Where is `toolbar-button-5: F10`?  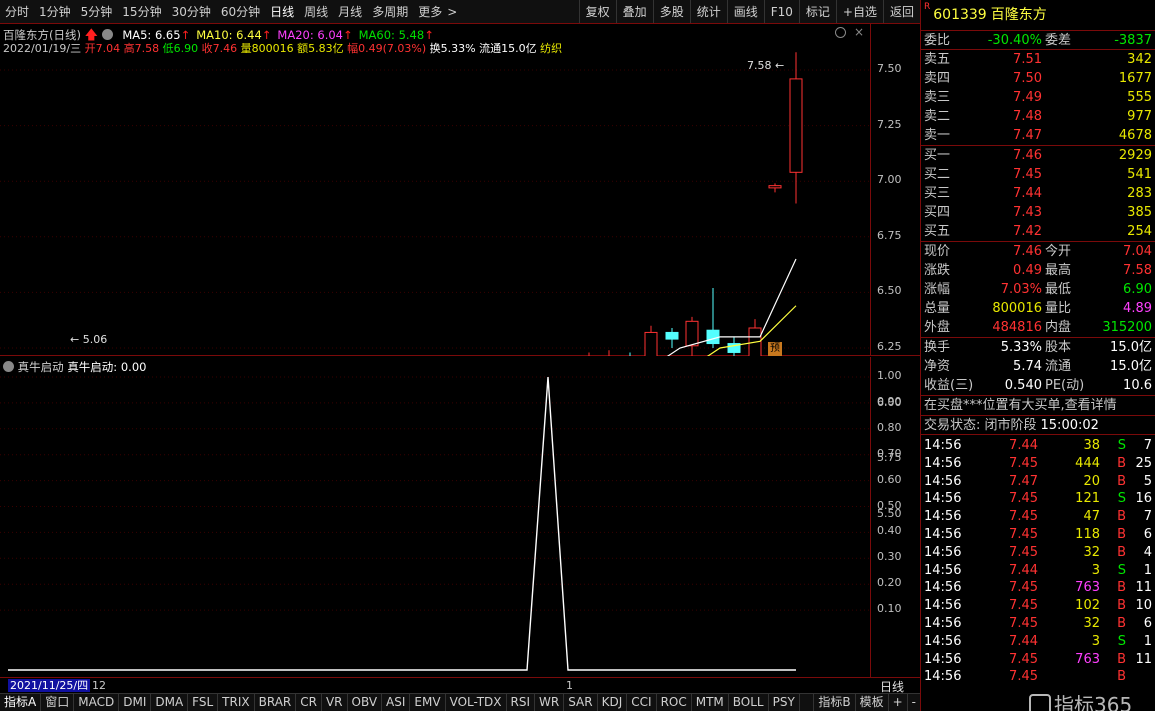 toolbar-button-5: F10 is located at coordinates (781, 11).